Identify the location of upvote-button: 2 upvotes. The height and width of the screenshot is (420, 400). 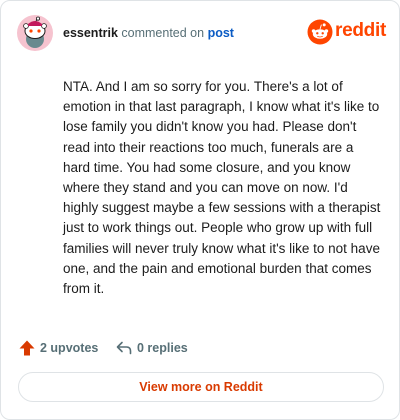
(58, 348).